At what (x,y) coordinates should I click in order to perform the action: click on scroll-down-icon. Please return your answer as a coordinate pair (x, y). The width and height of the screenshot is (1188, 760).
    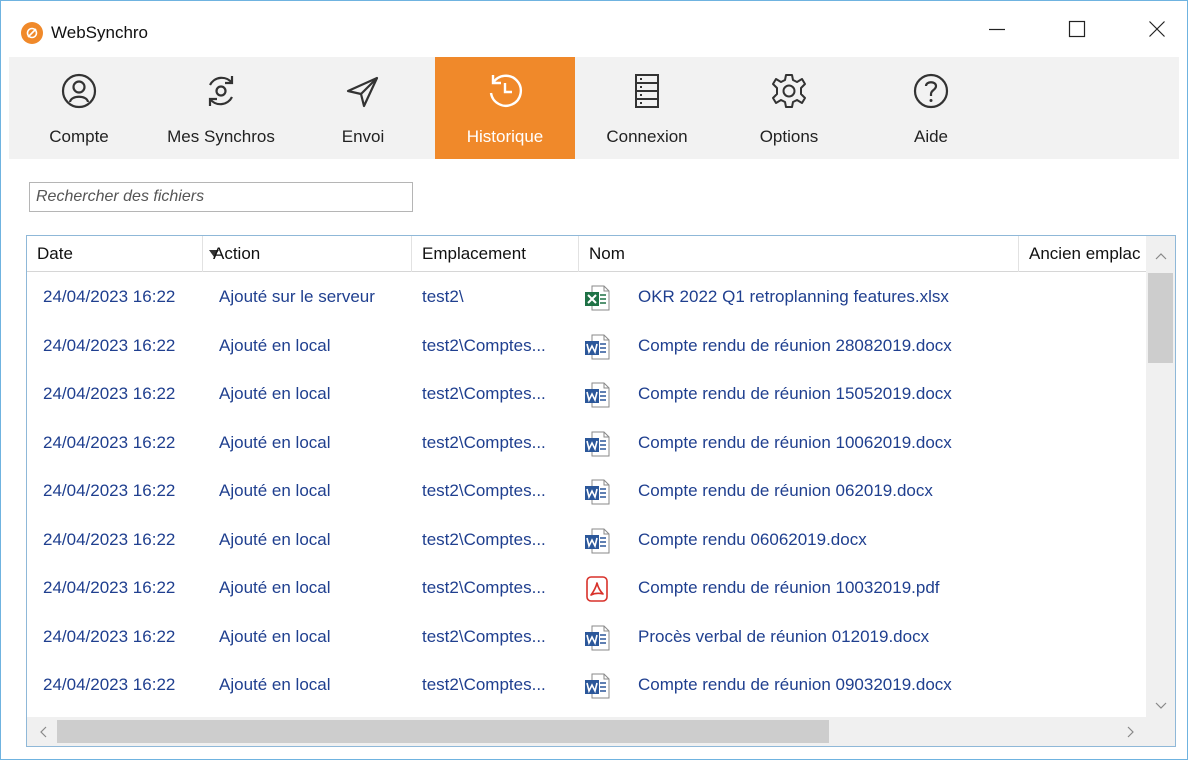
    Looking at the image, I should click on (1160, 706).